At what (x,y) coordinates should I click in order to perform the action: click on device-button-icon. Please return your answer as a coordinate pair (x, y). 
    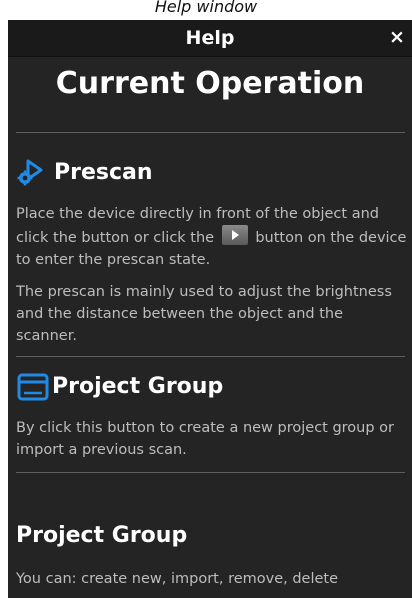
    Looking at the image, I should click on (234, 235).